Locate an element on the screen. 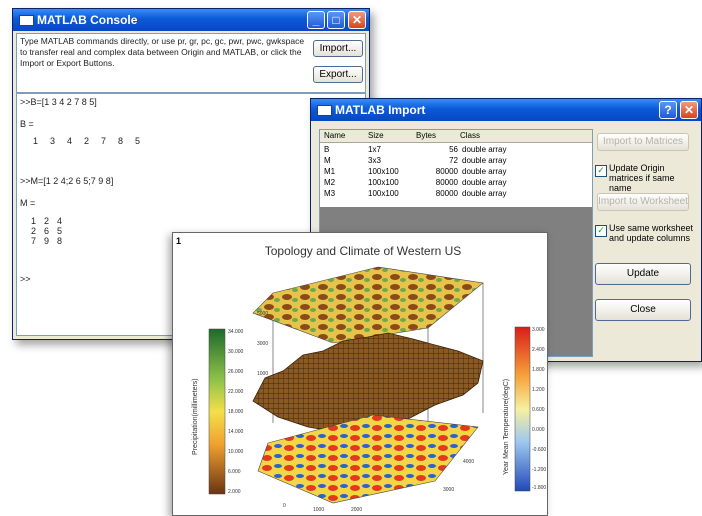  x-tick-label: 2000 is located at coordinates (356, 510).